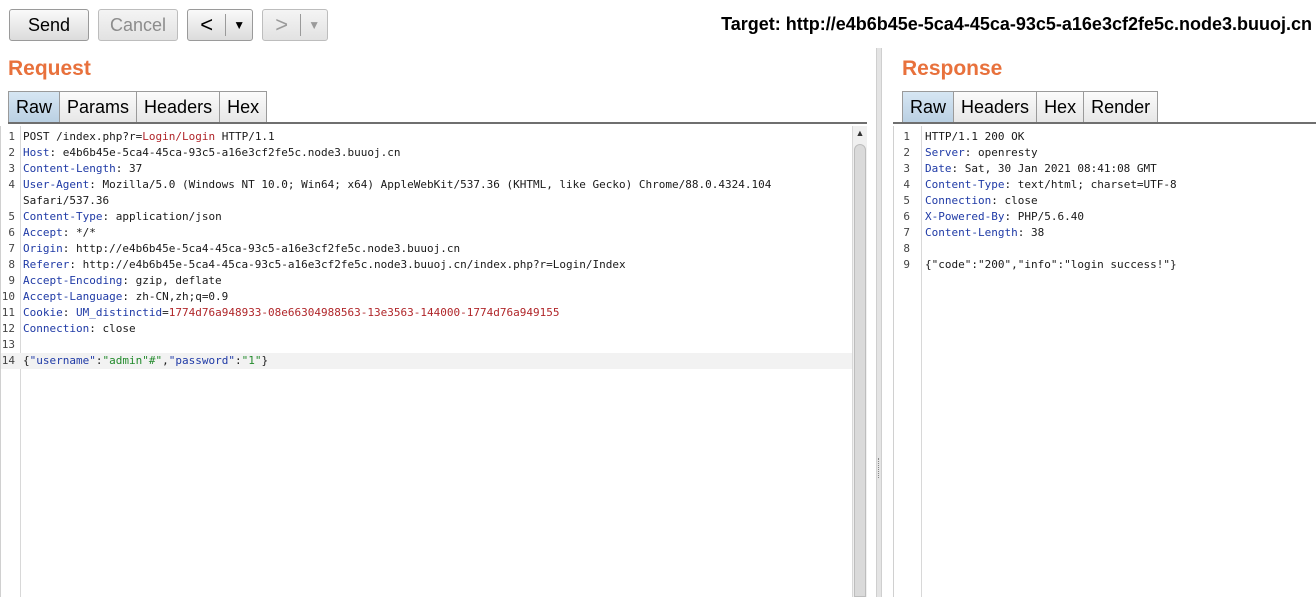 The height and width of the screenshot is (597, 1316). I want to click on token: POST /index.php?r=, so click(83, 136).